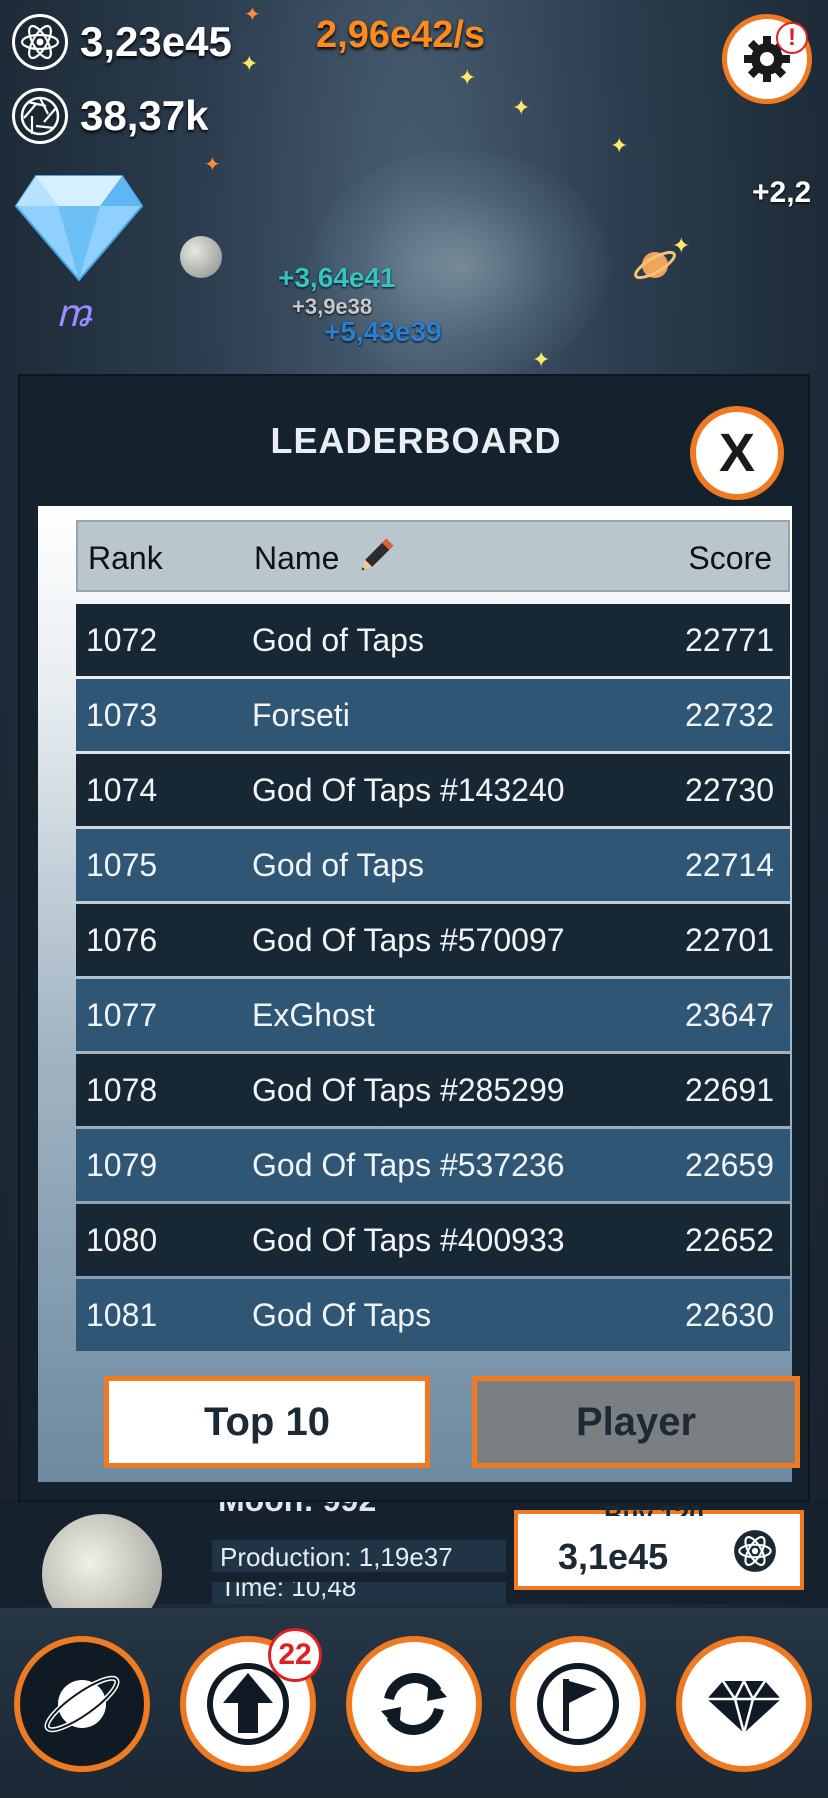 The image size is (828, 1798). I want to click on rank-cell: 1073, so click(122, 715).